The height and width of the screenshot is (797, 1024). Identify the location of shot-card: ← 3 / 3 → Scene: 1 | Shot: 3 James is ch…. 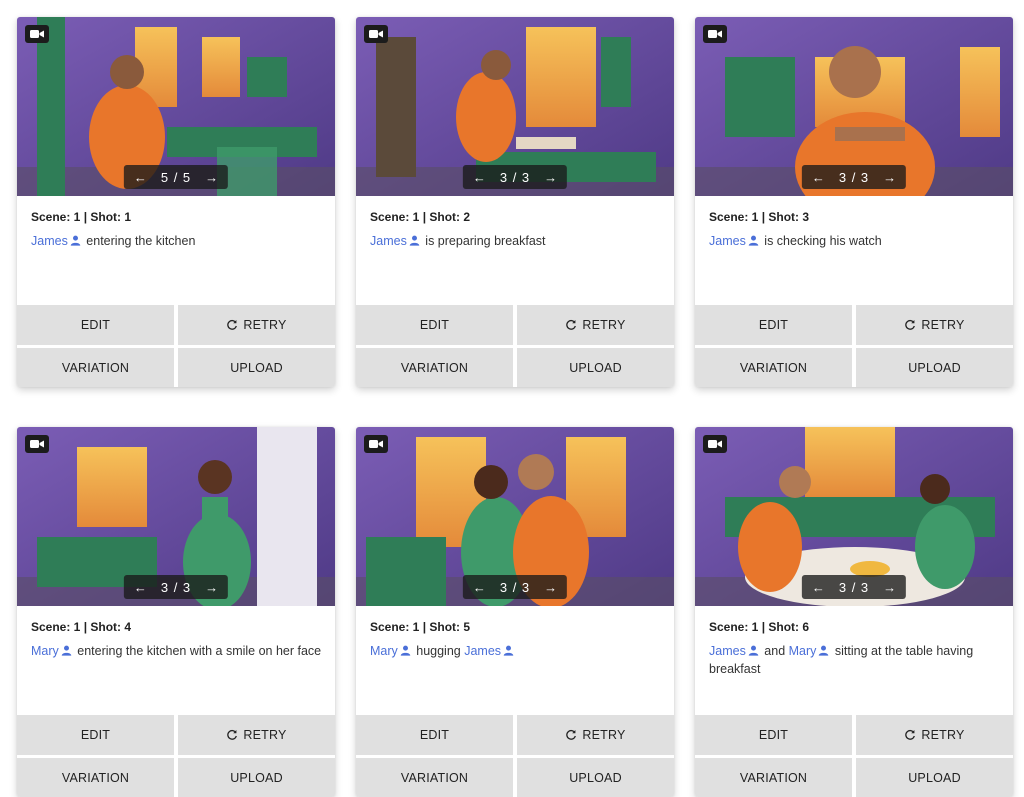
(854, 202).